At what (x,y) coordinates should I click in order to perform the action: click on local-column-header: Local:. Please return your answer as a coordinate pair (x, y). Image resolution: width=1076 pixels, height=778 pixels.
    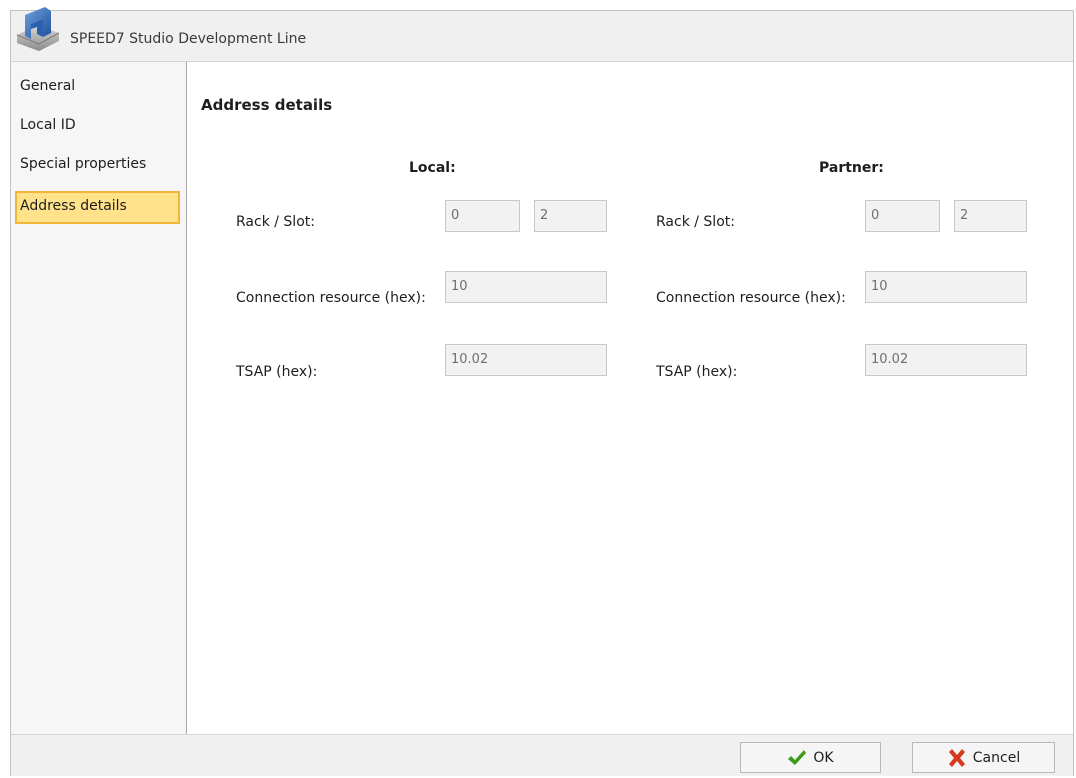
    Looking at the image, I should click on (432, 168).